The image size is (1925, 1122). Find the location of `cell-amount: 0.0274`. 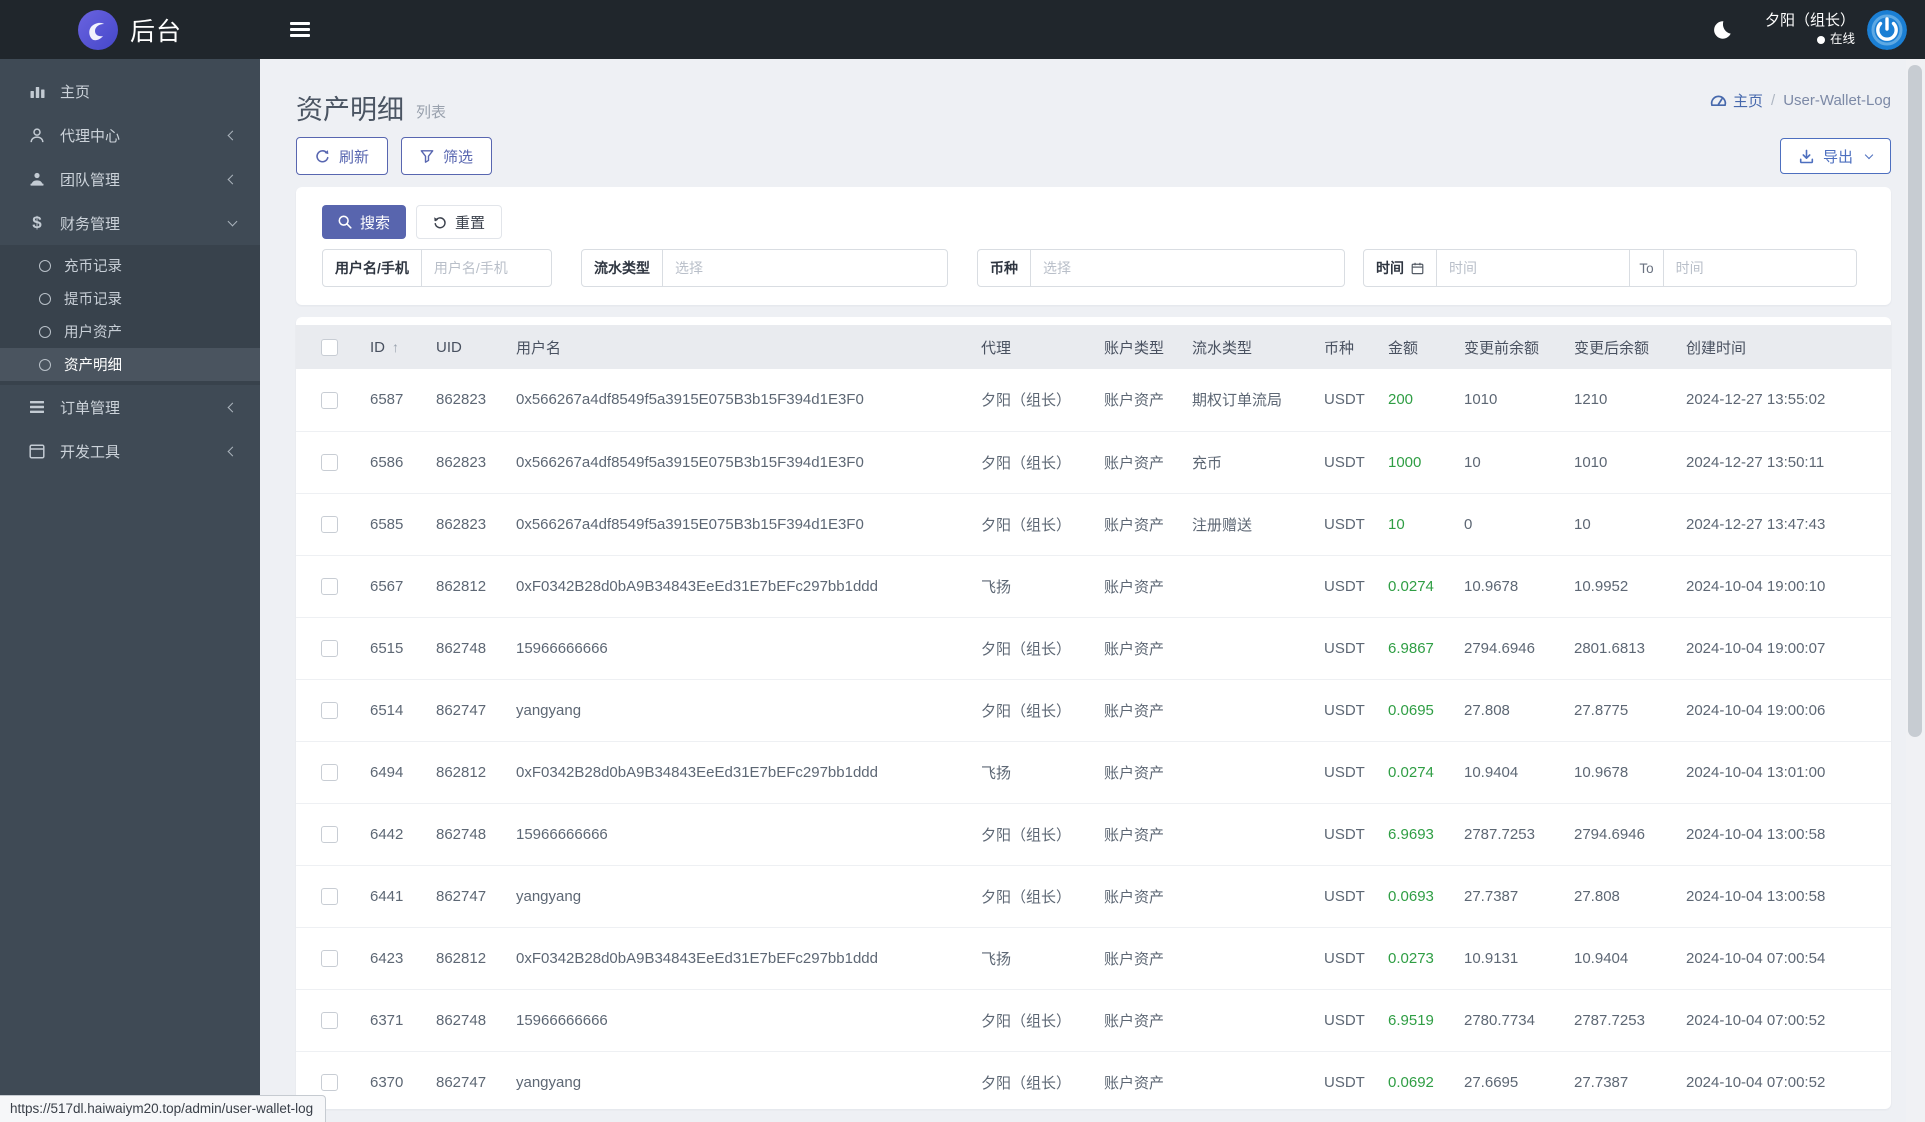

cell-amount: 0.0274 is located at coordinates (1416, 586).